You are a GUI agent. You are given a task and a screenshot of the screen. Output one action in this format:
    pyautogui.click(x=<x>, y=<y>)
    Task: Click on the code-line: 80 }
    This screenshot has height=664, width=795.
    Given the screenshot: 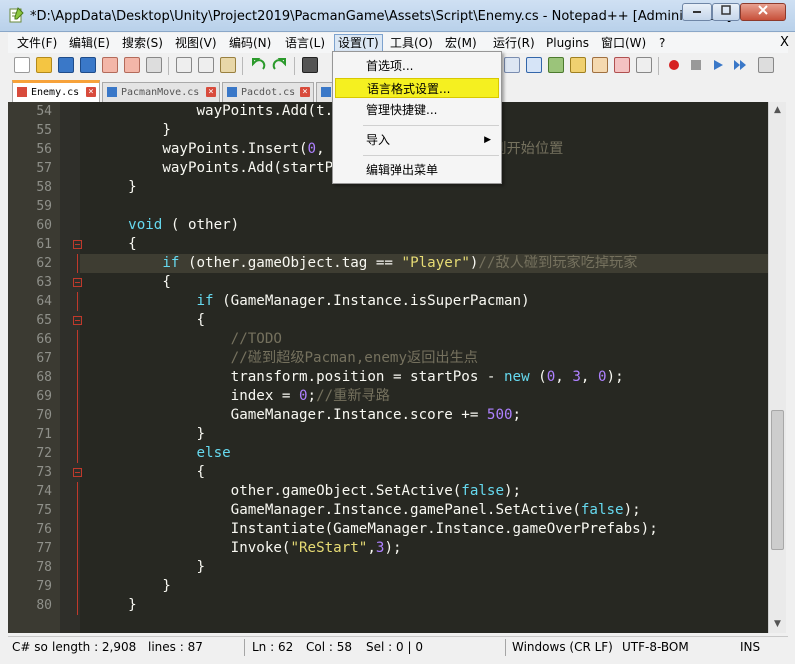 What is the action you would take?
    pyautogui.click(x=402, y=605)
    